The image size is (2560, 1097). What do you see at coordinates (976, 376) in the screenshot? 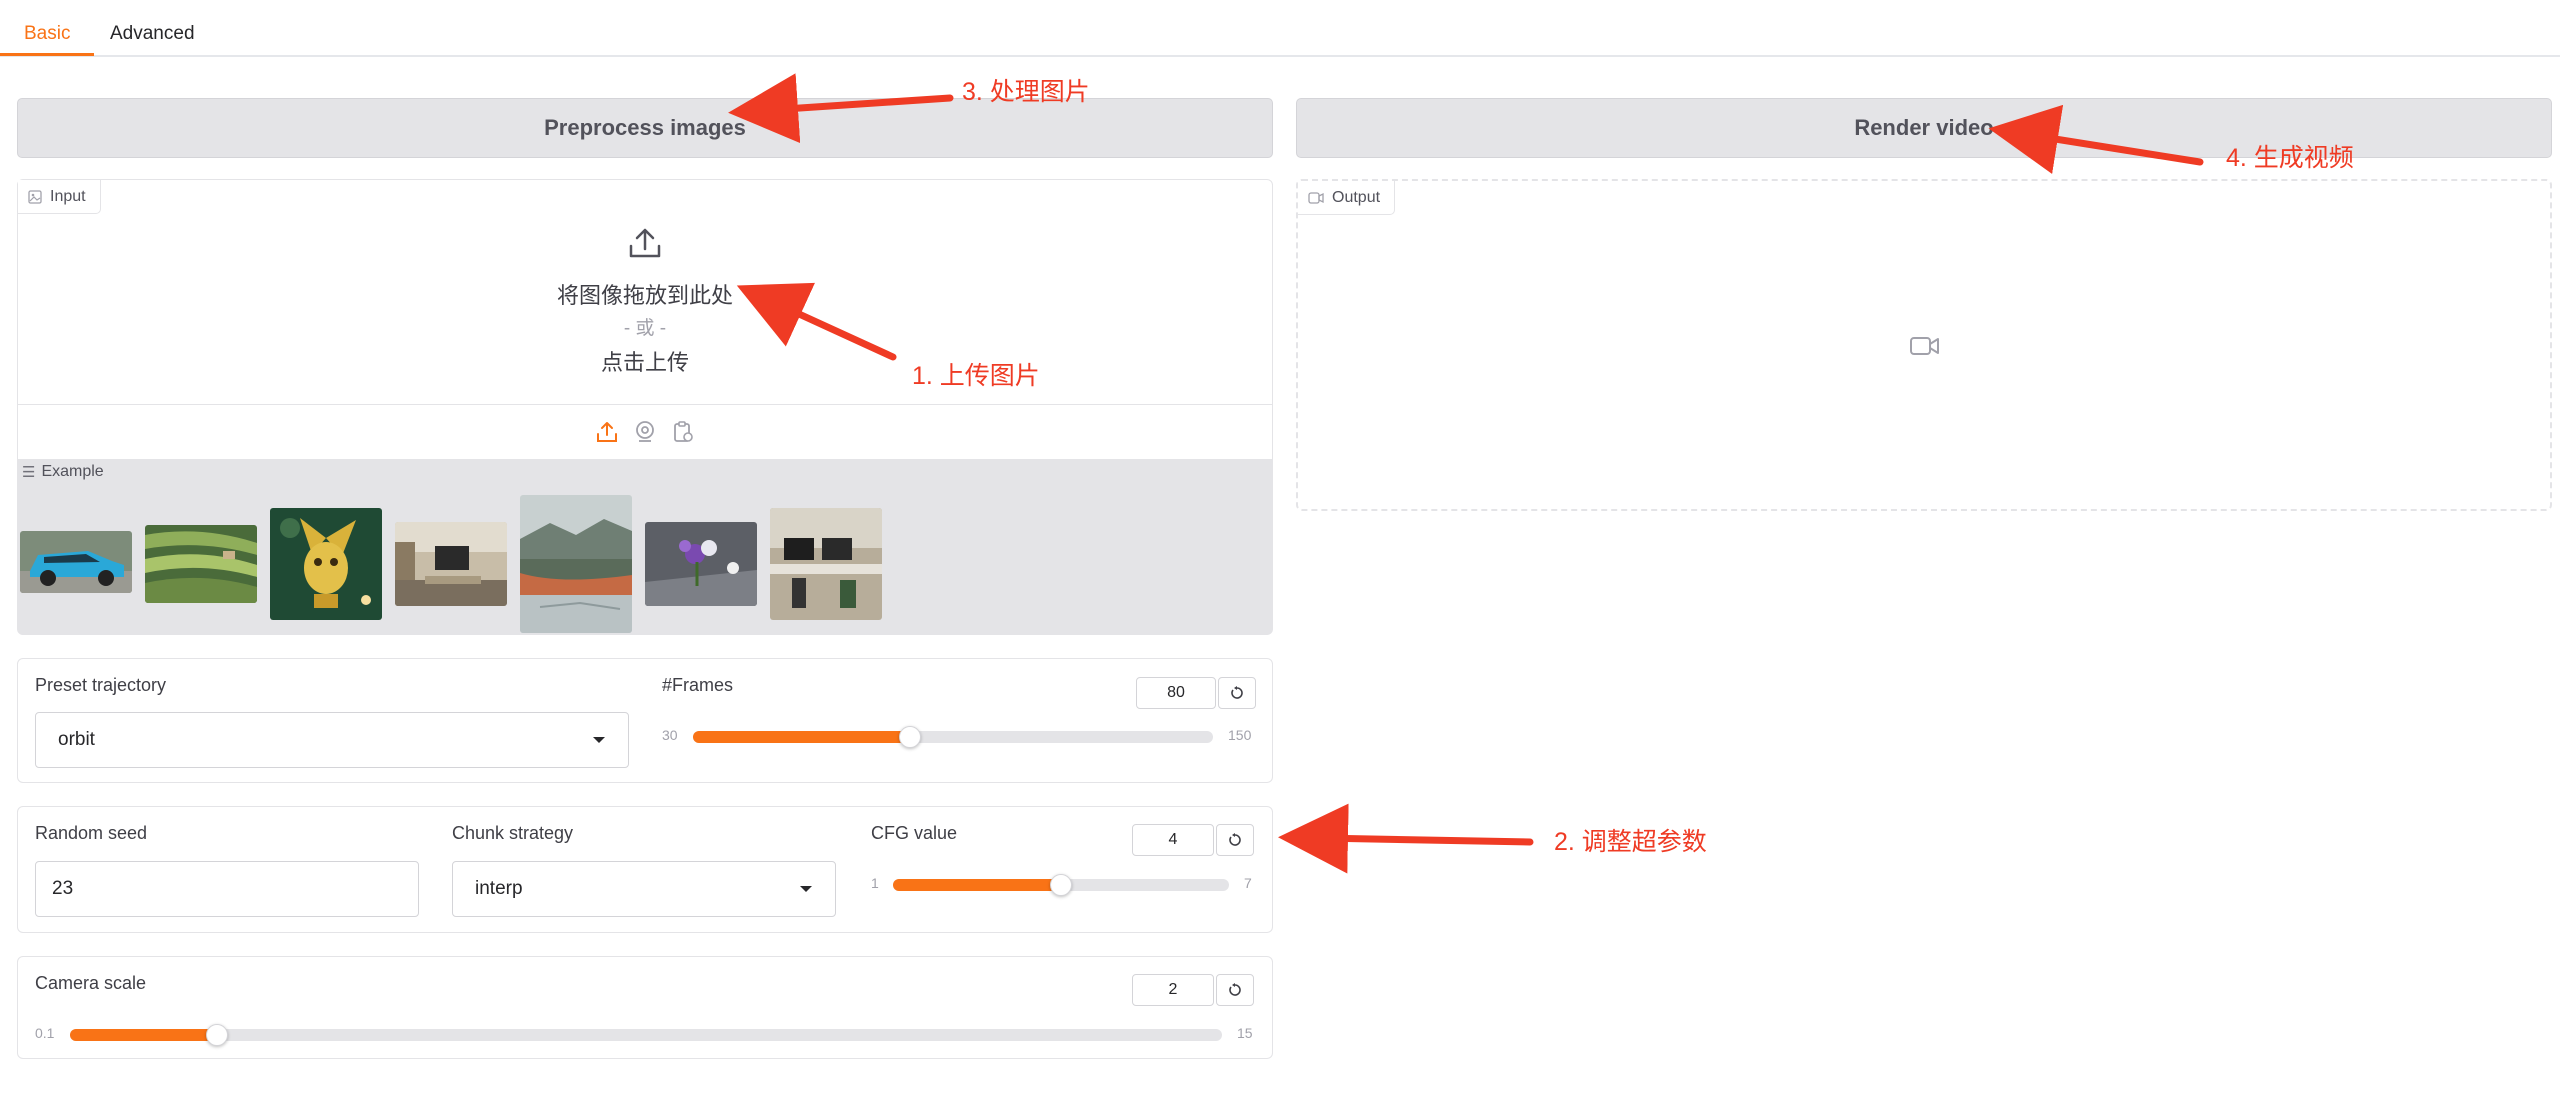
I see `annotation-step1: 1. 上传图片` at bounding box center [976, 376].